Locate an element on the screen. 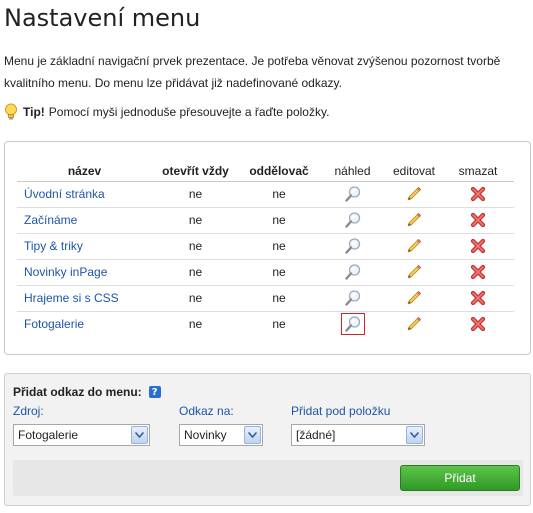 The width and height of the screenshot is (533, 513). header-open-always: otevřít vždy is located at coordinates (195, 172).